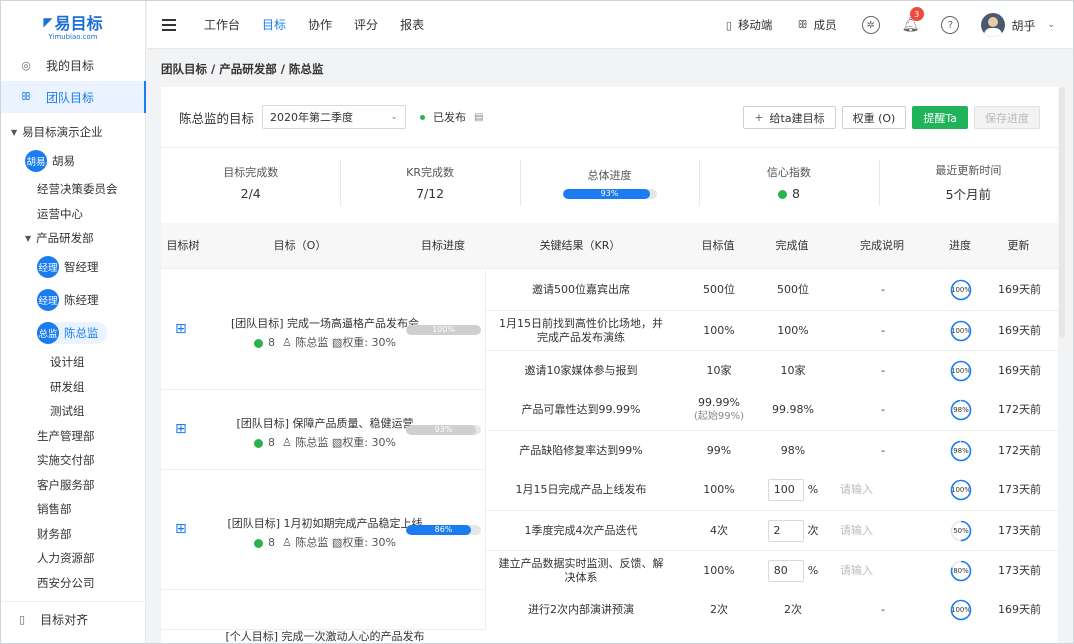 This screenshot has height=644, width=1074. I want to click on done-value-cell: 80%, so click(793, 571).